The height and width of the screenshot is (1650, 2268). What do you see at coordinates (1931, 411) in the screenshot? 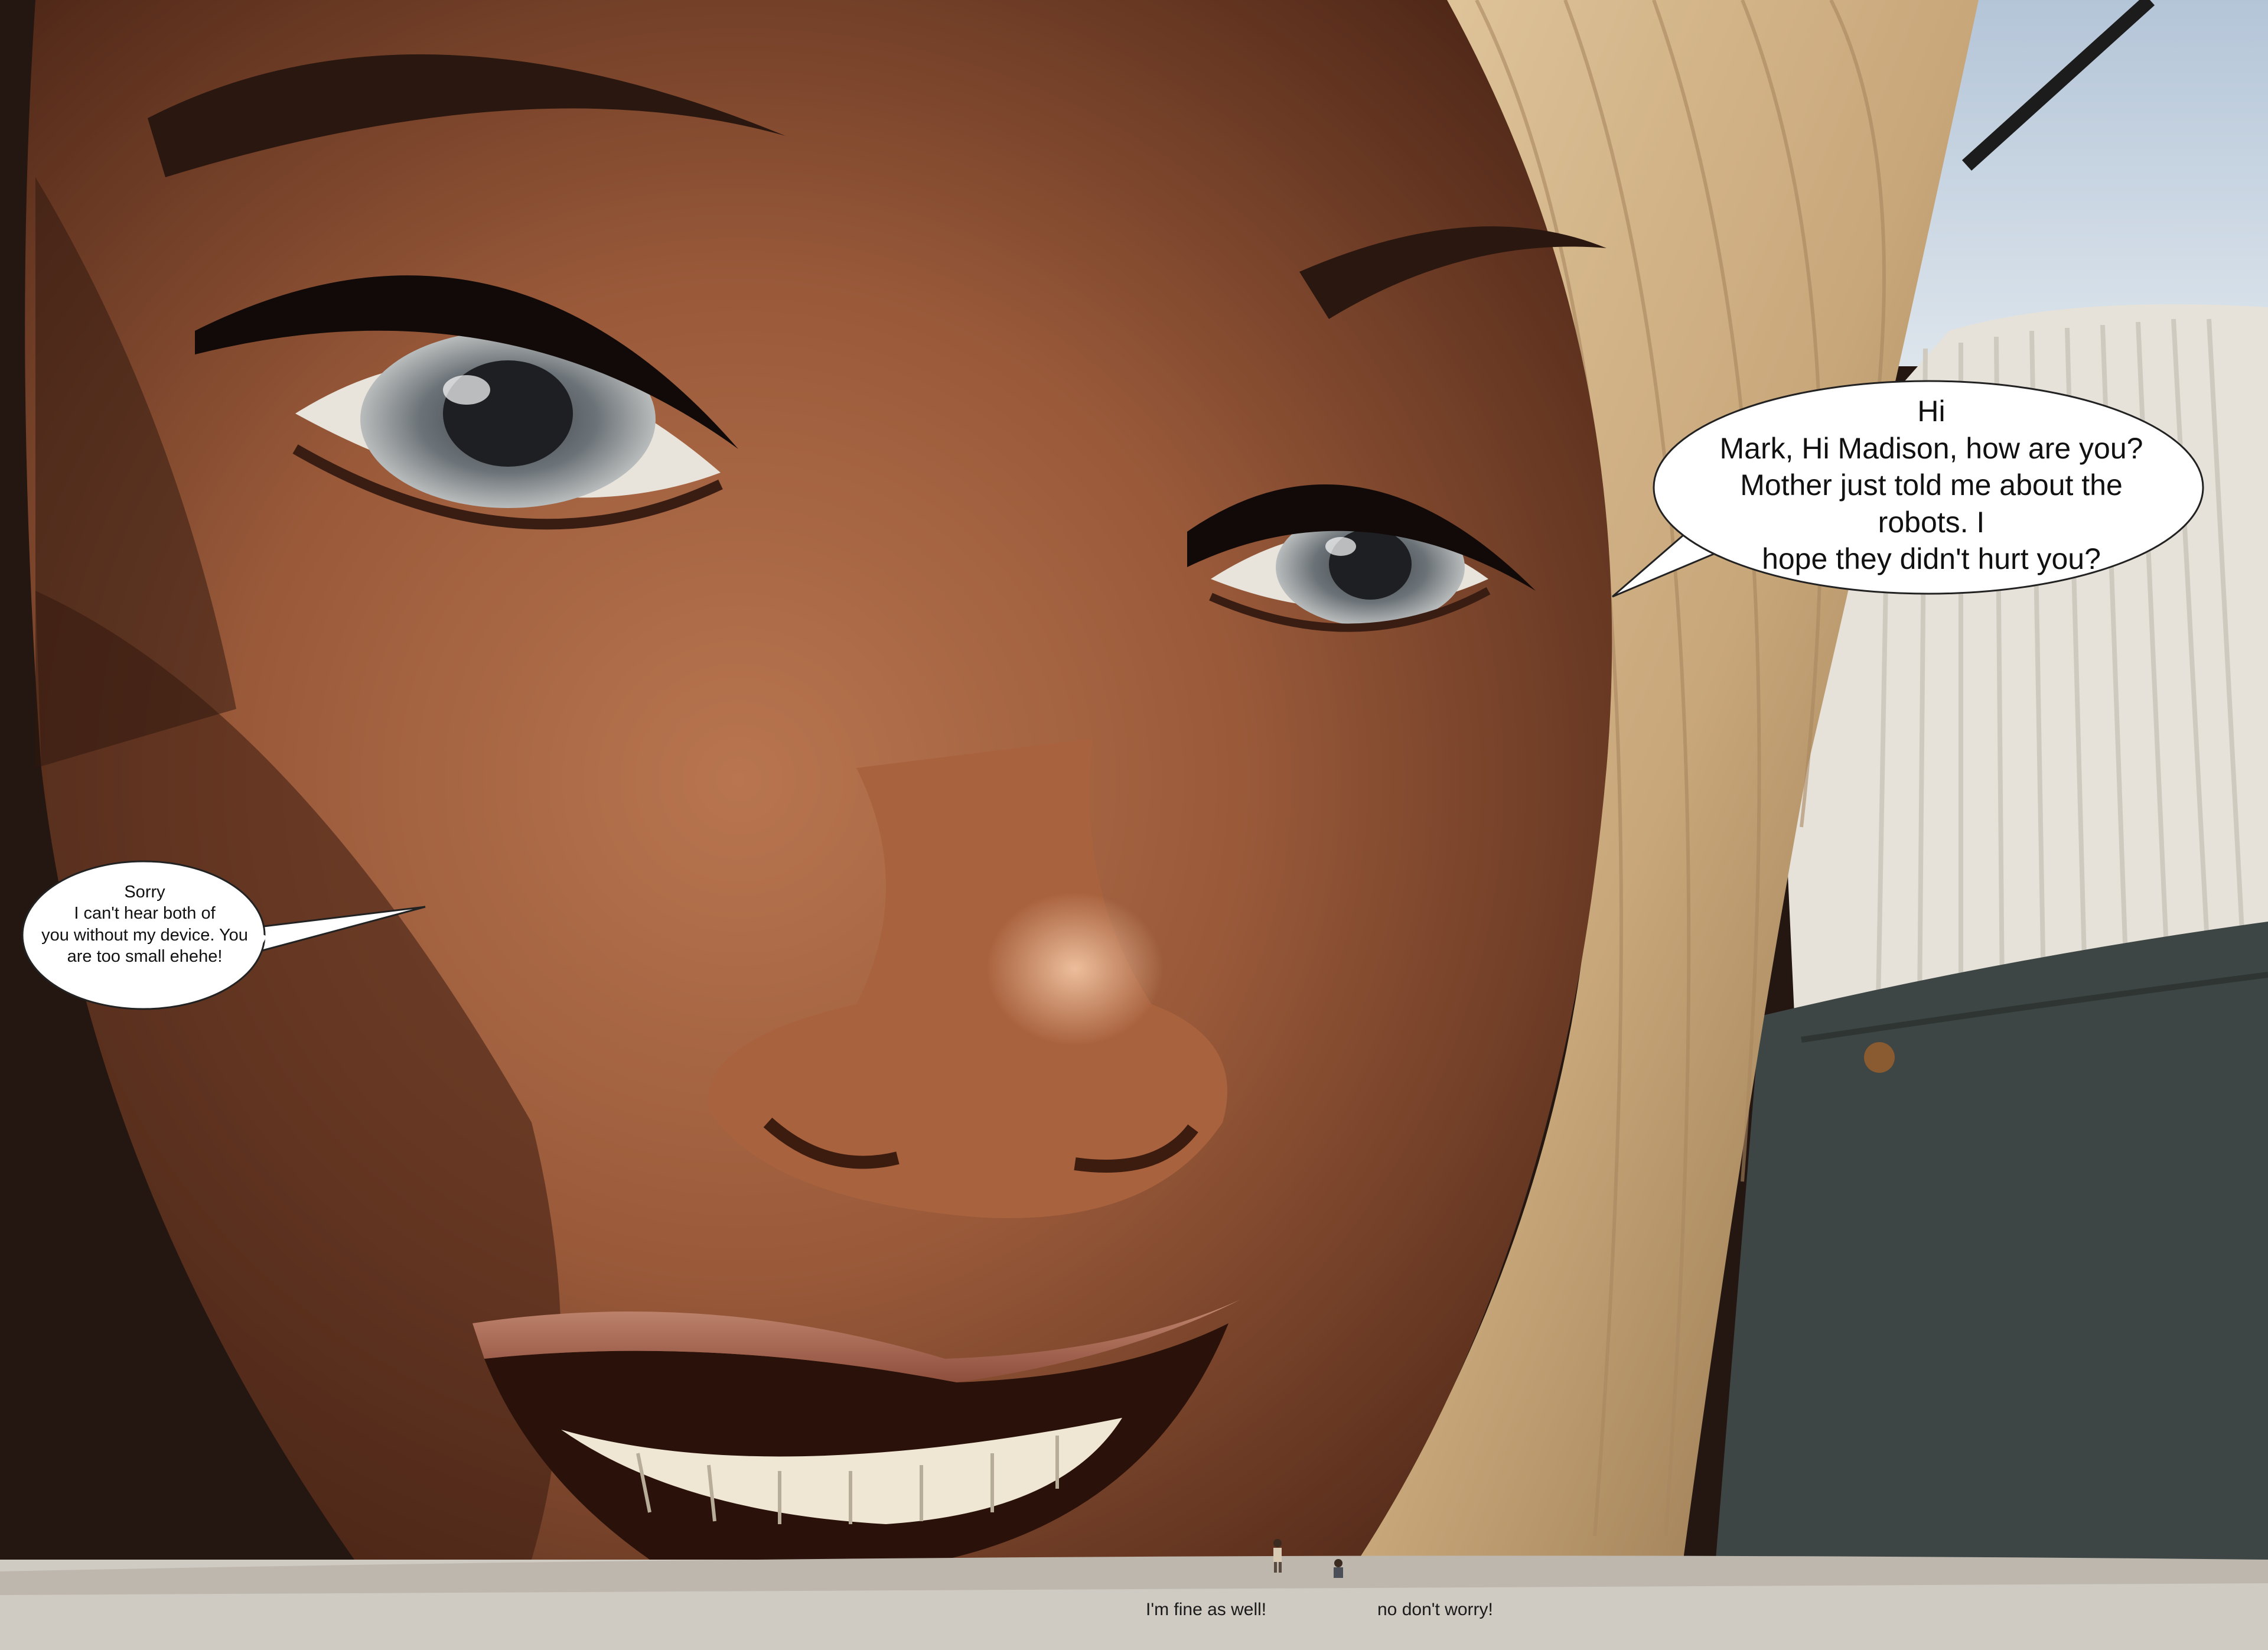
I see `dialogue-line: Hi` at bounding box center [1931, 411].